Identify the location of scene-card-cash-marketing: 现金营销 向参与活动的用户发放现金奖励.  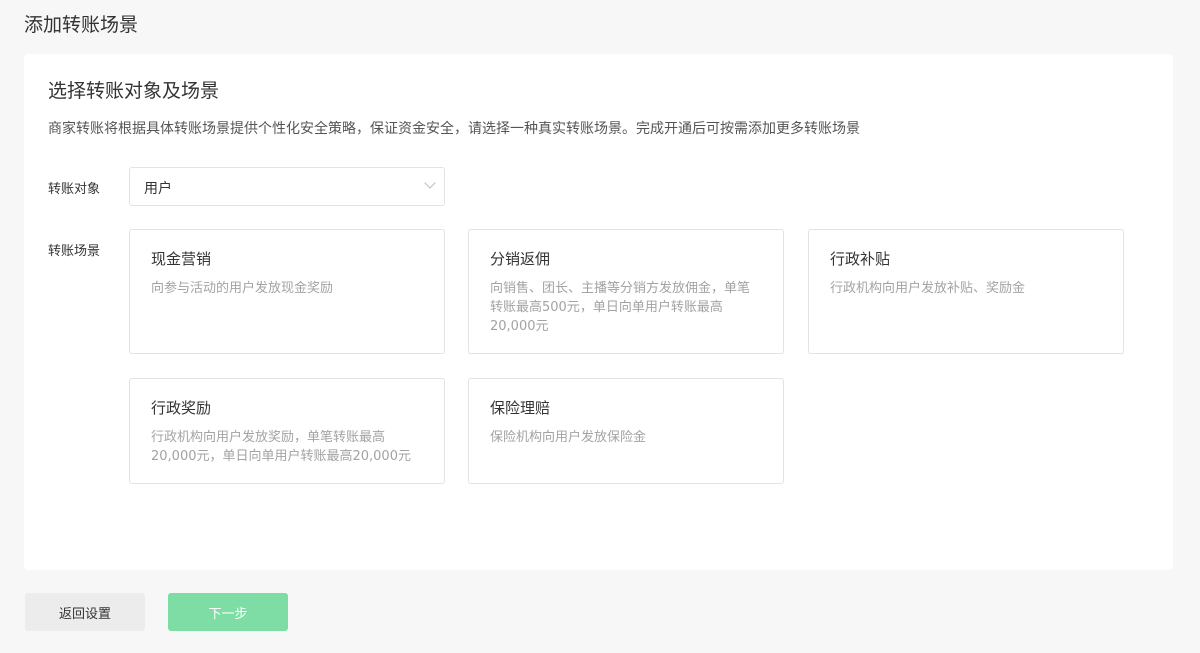
(287, 291).